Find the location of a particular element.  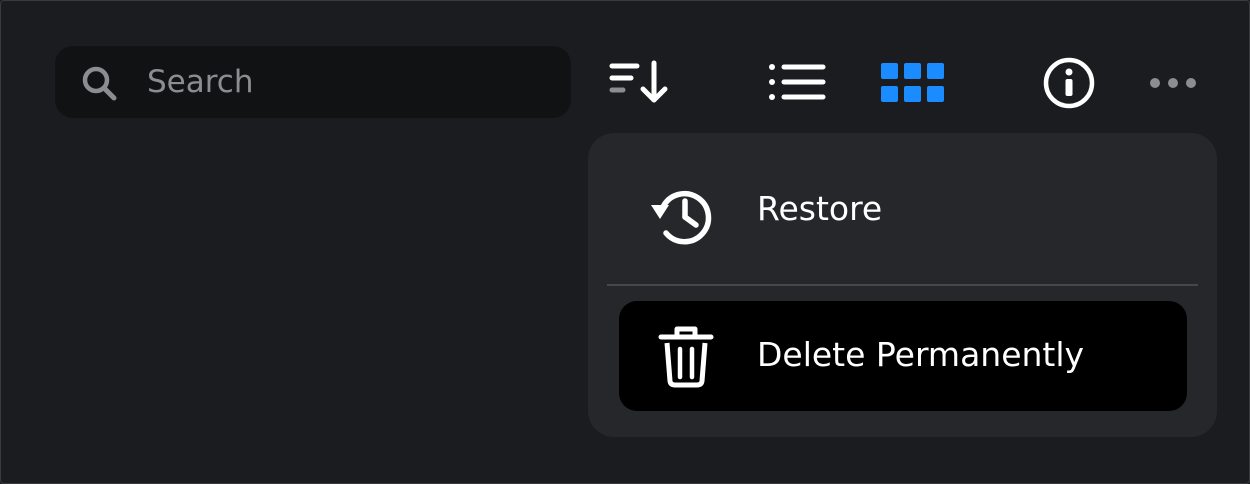

list-view-icon is located at coordinates (797, 83).